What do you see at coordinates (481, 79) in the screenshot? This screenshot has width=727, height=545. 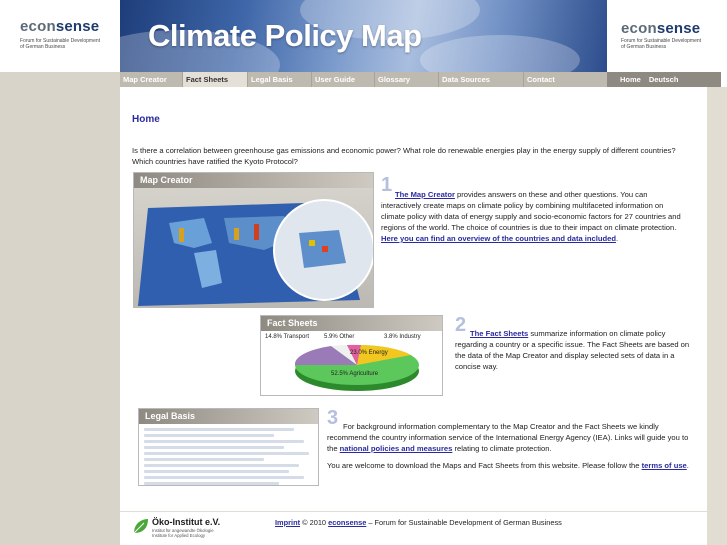 I see `nav-data-sources: Data Sources` at bounding box center [481, 79].